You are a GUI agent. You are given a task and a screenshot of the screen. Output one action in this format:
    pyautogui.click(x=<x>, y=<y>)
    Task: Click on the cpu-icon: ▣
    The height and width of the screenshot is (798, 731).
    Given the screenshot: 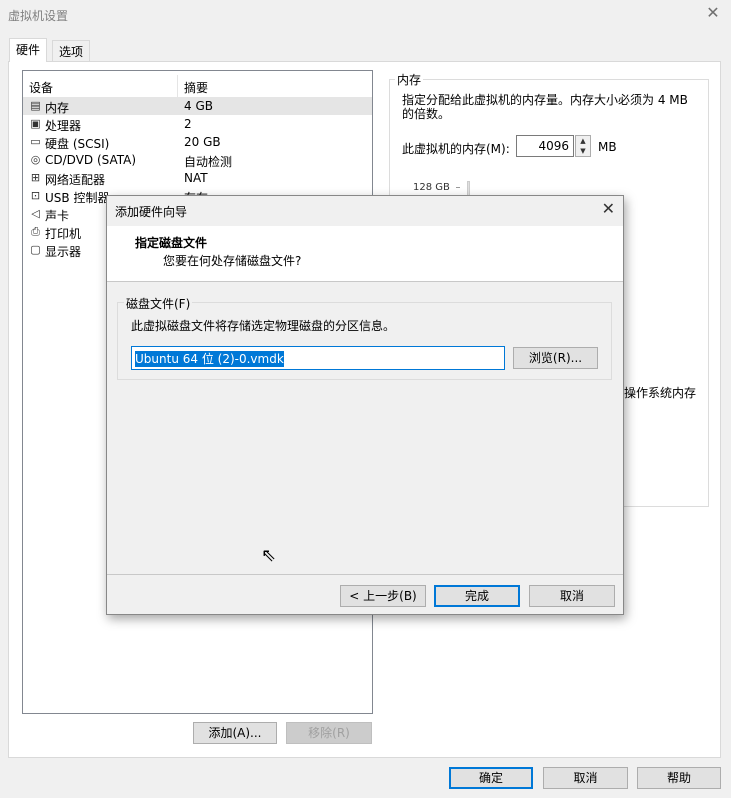 What is the action you would take?
    pyautogui.click(x=35, y=123)
    